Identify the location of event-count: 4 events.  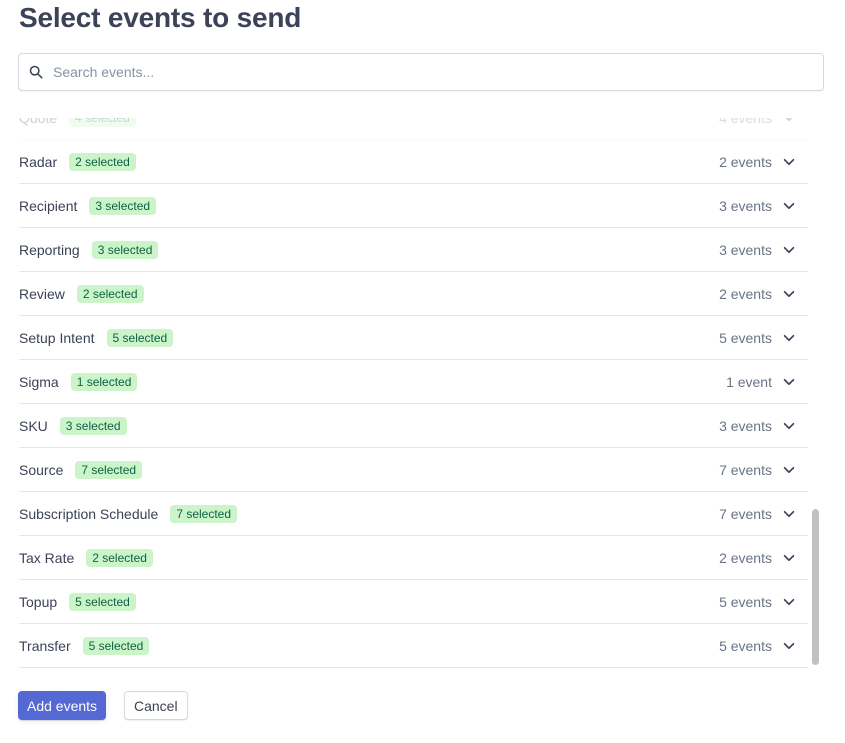
(745, 122).